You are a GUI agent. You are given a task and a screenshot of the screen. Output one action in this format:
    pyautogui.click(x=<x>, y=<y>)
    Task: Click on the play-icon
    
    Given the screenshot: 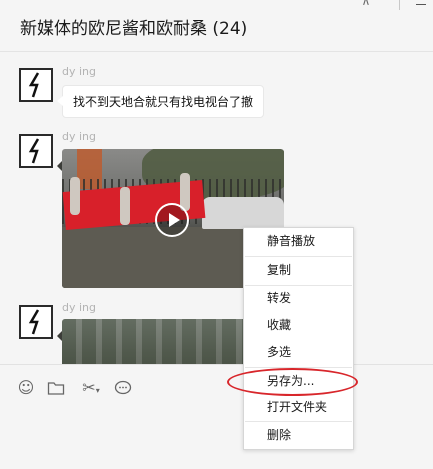 What is the action you would take?
    pyautogui.click(x=172, y=220)
    